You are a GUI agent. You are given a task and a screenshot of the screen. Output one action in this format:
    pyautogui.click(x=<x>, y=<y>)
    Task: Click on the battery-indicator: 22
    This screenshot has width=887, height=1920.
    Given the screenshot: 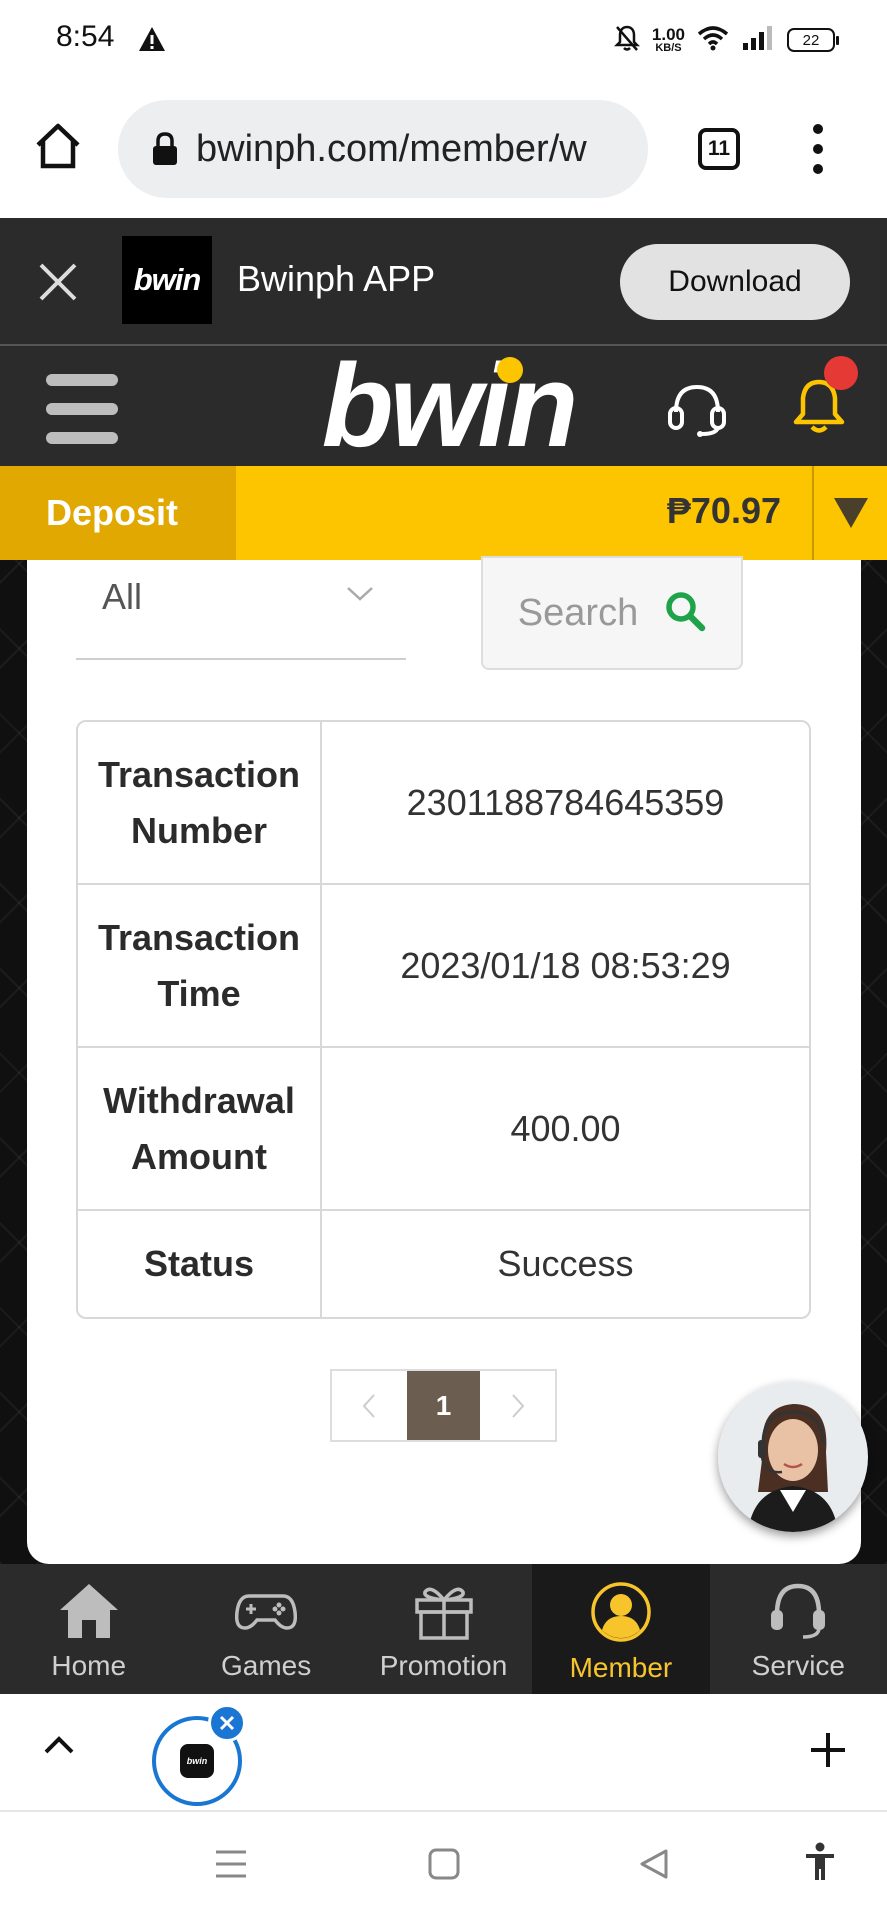 What is the action you would take?
    pyautogui.click(x=813, y=40)
    